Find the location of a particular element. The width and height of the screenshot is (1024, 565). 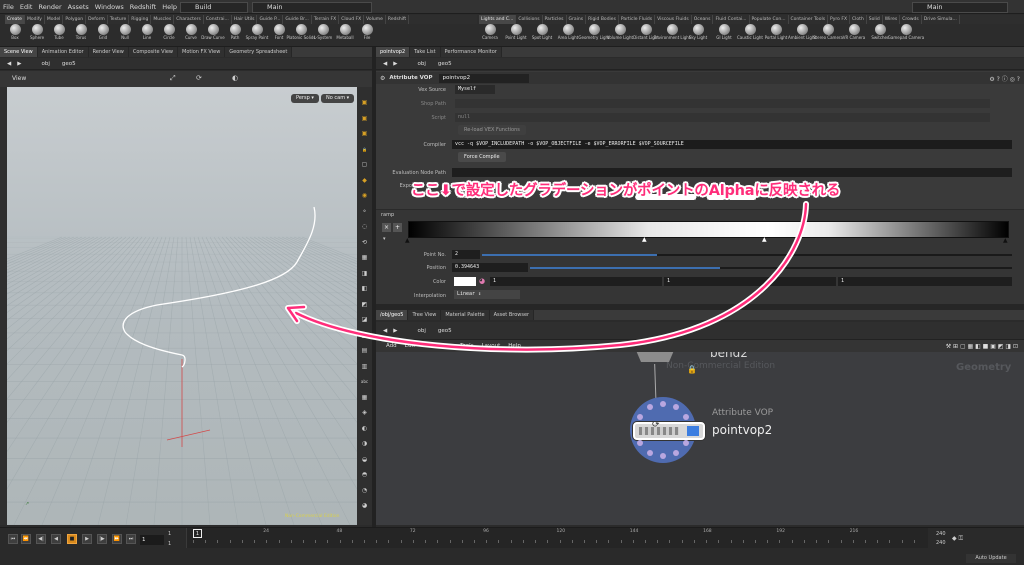

annotation-text: ここ⬇で設定したグラデーションがポイントのAlphaに反映される is located at coordinates (625, 189).